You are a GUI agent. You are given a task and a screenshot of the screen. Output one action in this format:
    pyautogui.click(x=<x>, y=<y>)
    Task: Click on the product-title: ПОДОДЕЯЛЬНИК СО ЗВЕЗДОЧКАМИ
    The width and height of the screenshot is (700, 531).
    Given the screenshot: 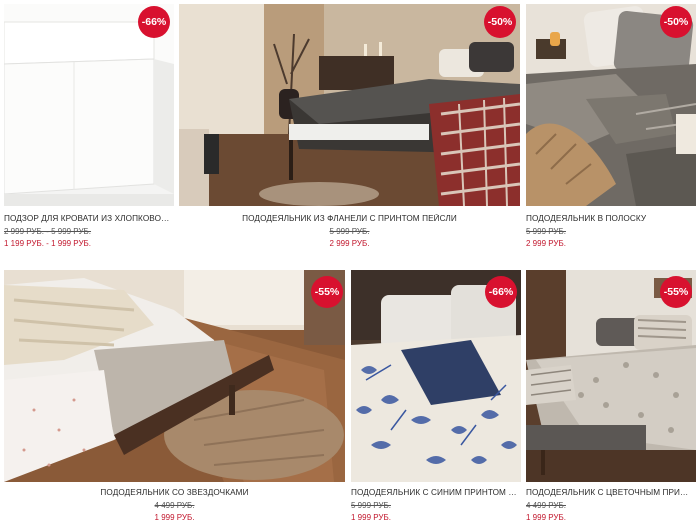 What is the action you would take?
    pyautogui.click(x=174, y=492)
    